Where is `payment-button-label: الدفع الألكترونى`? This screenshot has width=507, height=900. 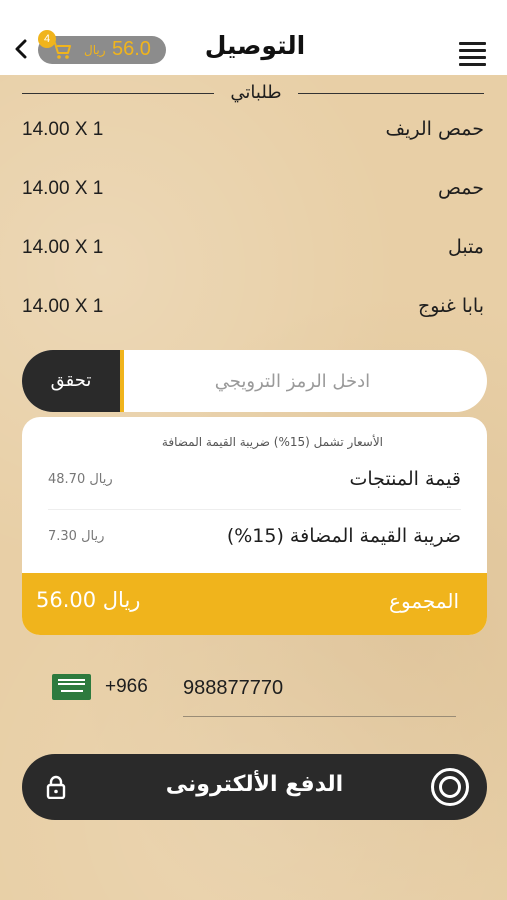
payment-button-label: الدفع الألكترونى is located at coordinates (254, 784).